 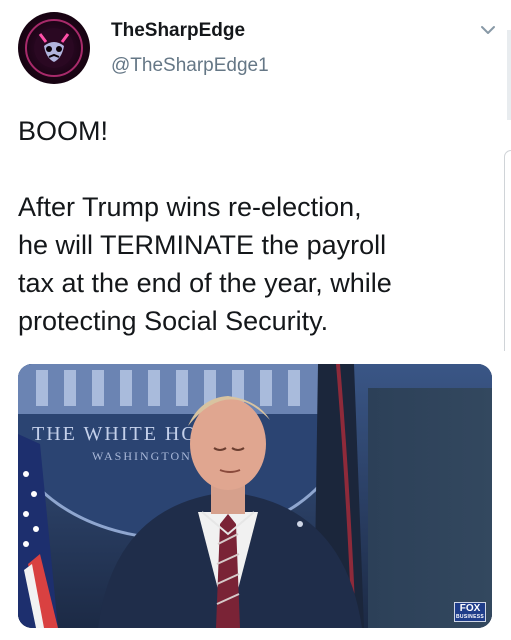 What do you see at coordinates (54, 48) in the screenshot?
I see `avatar` at bounding box center [54, 48].